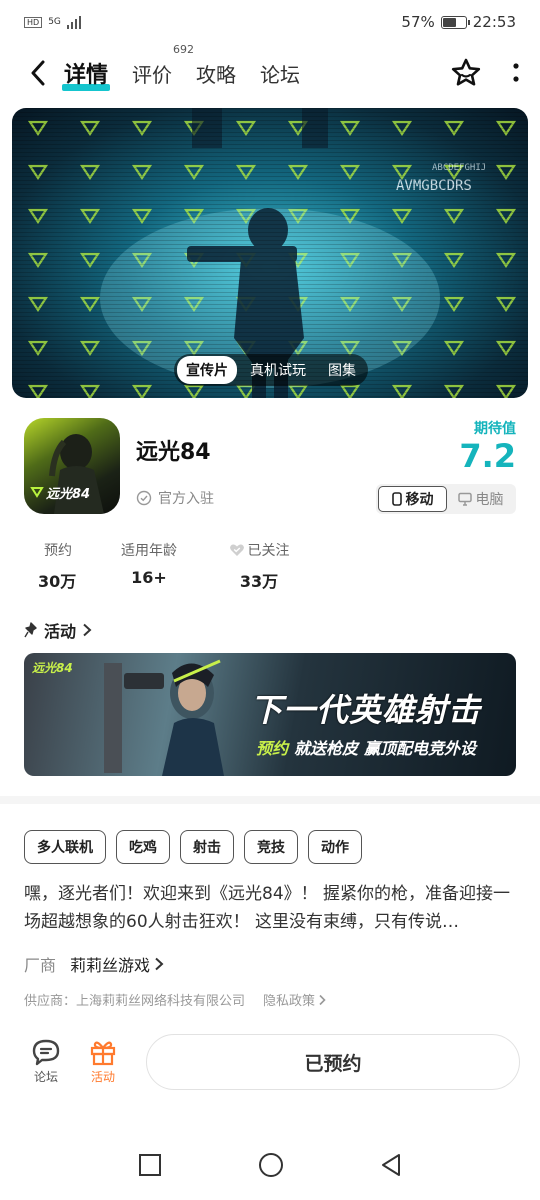  Describe the element at coordinates (144, 498) in the screenshot. I see `verified-check-icon` at that location.